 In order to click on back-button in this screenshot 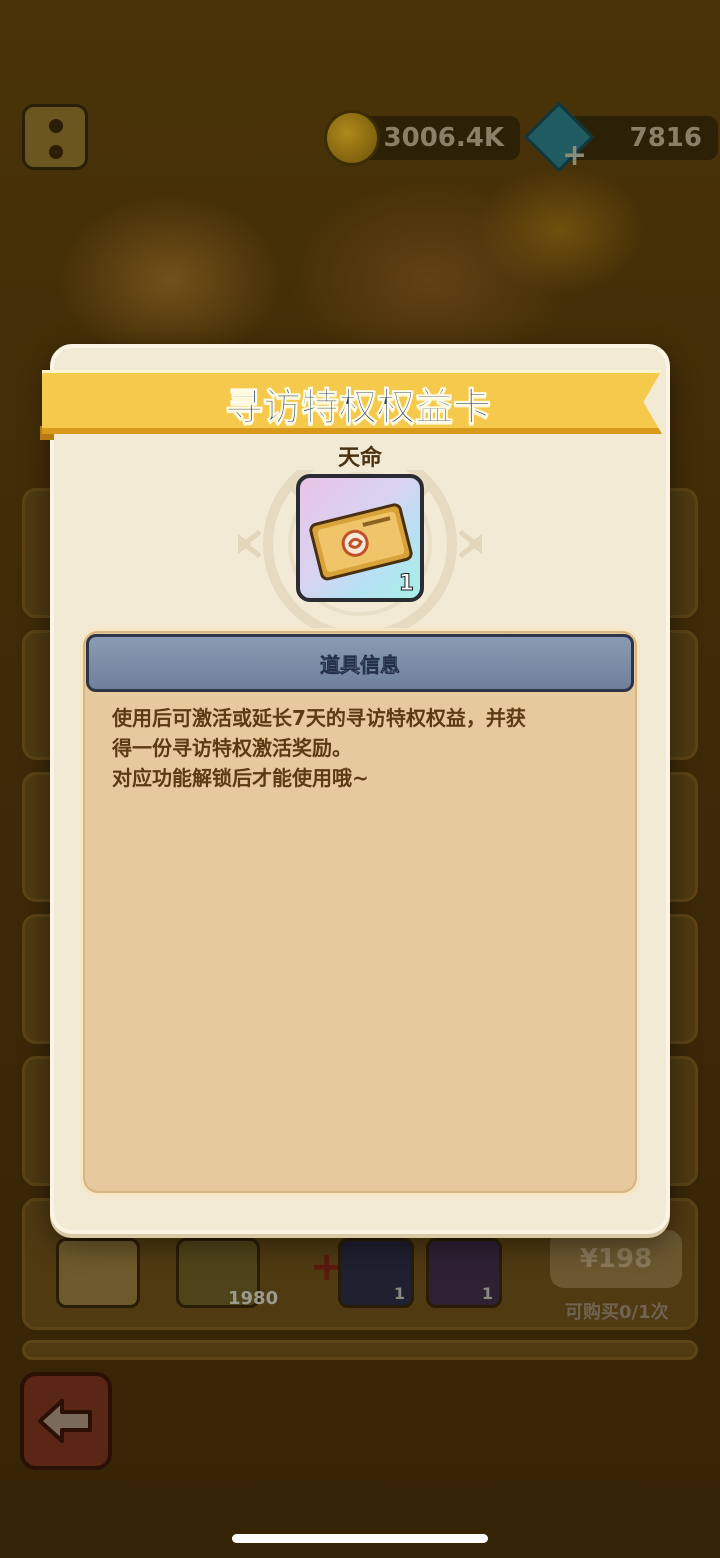, I will do `click(66, 1421)`.